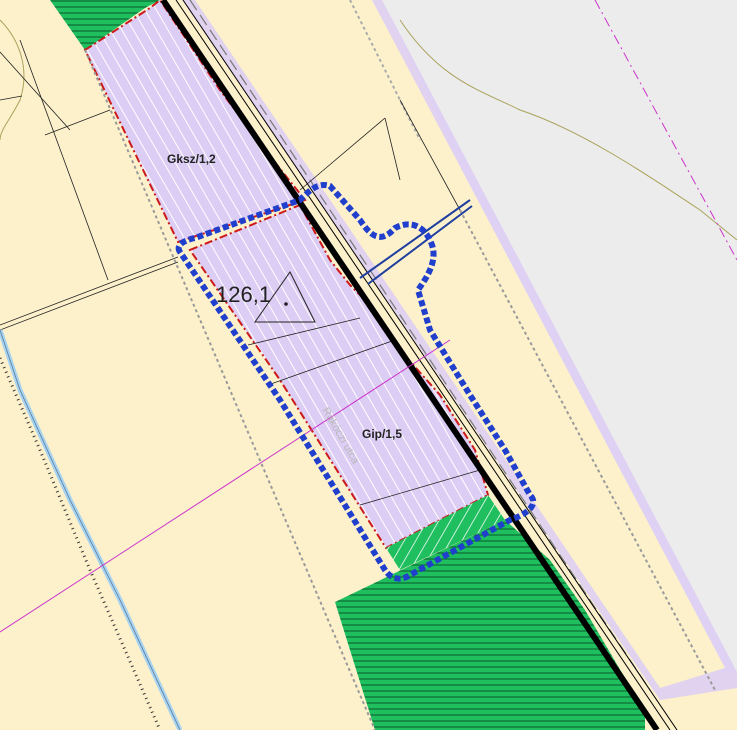 The width and height of the screenshot is (737, 730). I want to click on zone-label-gip: Gip/1,5, so click(382, 434).